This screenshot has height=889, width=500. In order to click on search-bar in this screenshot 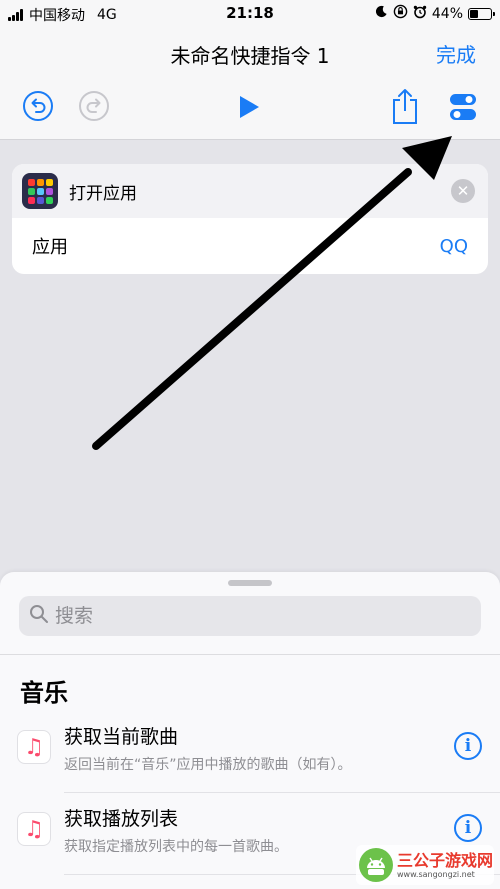, I will do `click(250, 616)`.